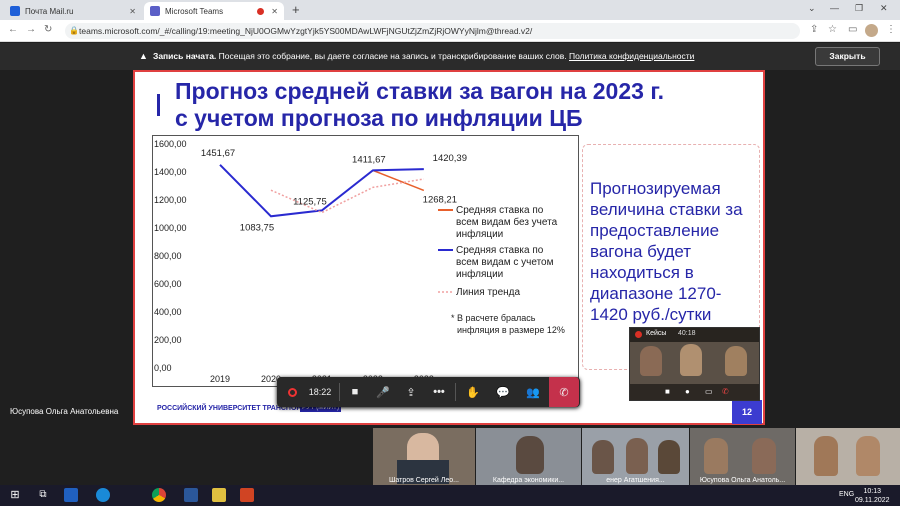 This screenshot has height=506, width=900. Describe the element at coordinates (247, 495) in the screenshot. I see `powerpoint-icon` at that location.